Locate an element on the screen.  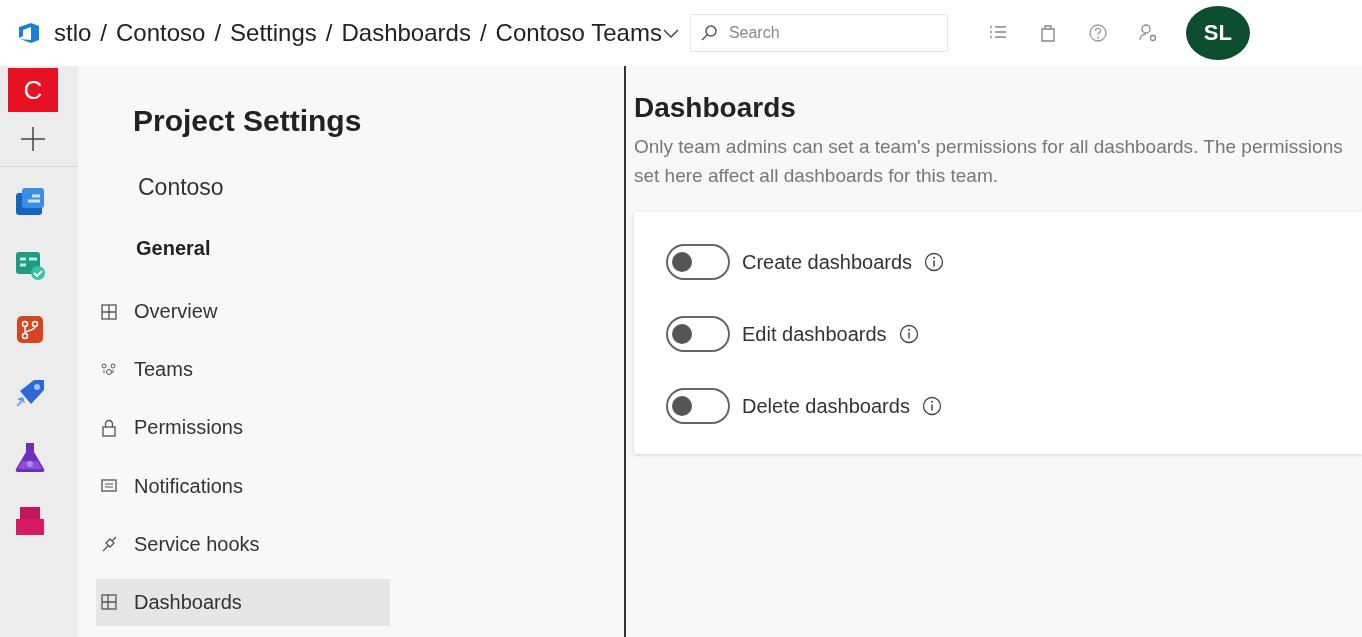
package-icon is located at coordinates (30, 521).